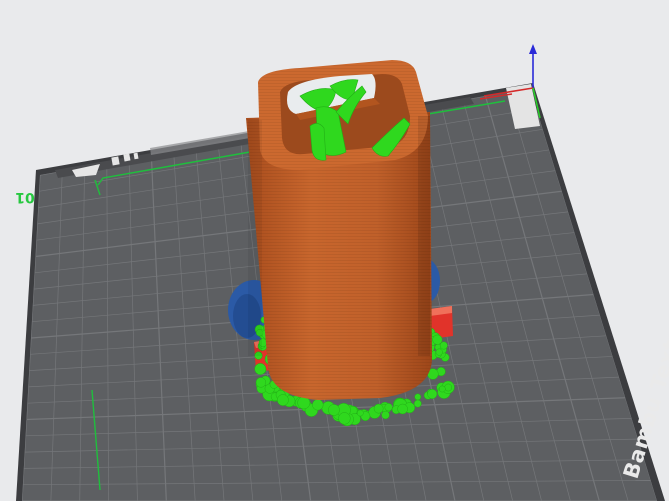 The height and width of the screenshot is (501, 669). What do you see at coordinates (424, 236) in the screenshot?
I see `model-body-shade-right` at bounding box center [424, 236].